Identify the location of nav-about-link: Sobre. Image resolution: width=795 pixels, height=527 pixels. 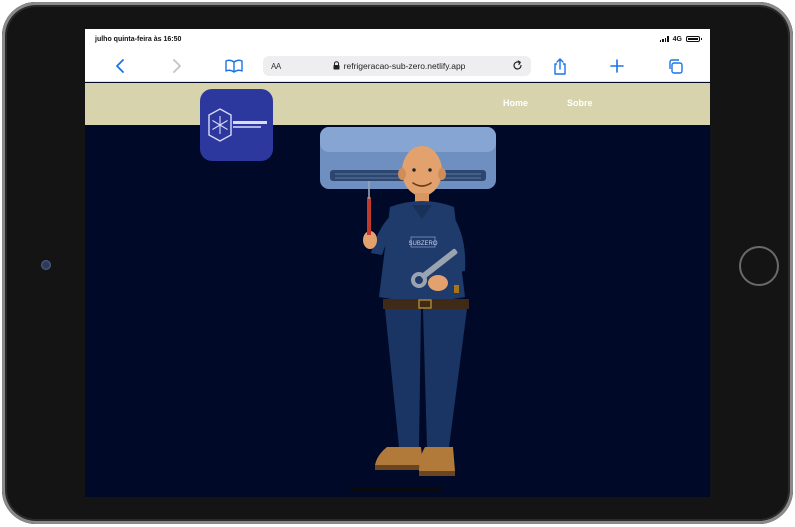
(580, 103).